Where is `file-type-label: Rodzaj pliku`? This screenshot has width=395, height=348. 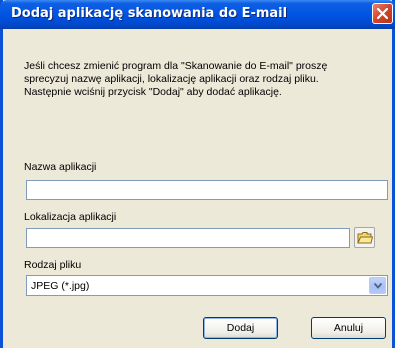
file-type-label: Rodzaj pliku is located at coordinates (53, 265).